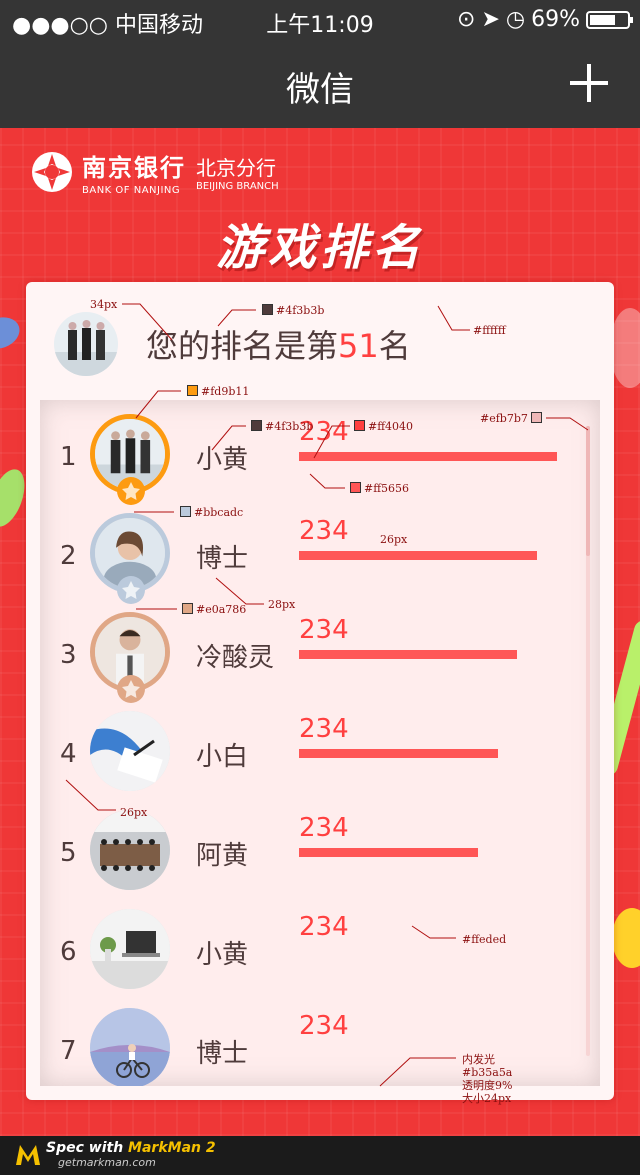 This screenshot has width=640, height=1175. I want to click on rank-number: 6, so click(68, 952).